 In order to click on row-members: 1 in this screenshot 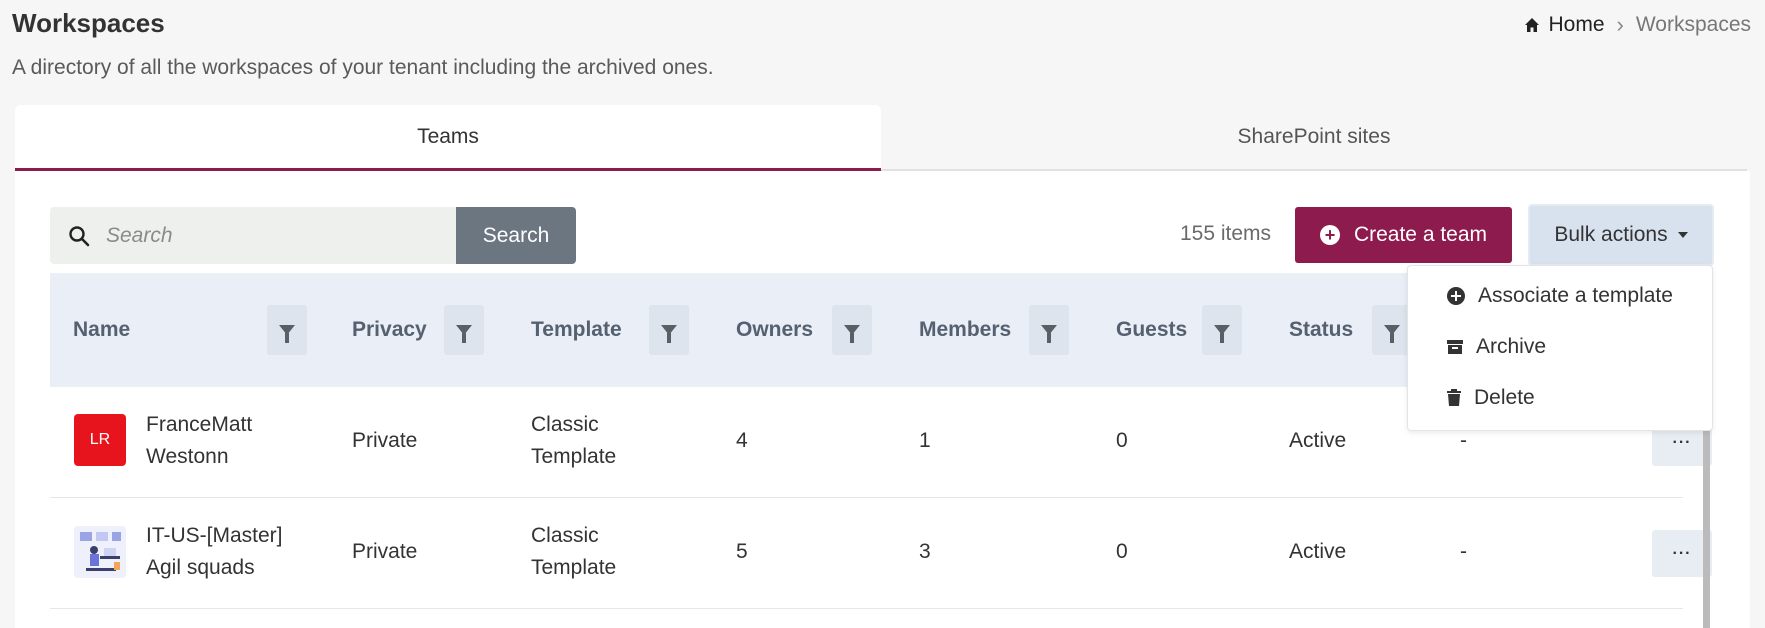, I will do `click(925, 440)`.